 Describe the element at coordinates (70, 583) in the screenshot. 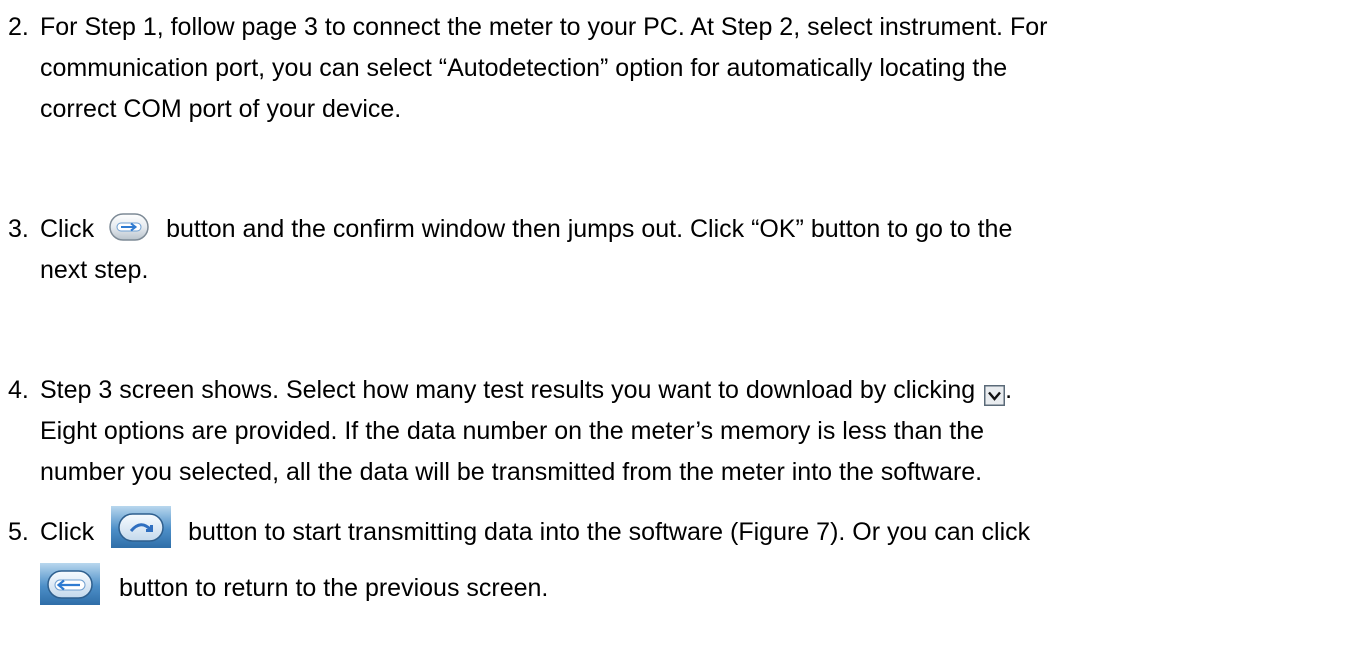

I see `back-arrow-button-icon` at that location.